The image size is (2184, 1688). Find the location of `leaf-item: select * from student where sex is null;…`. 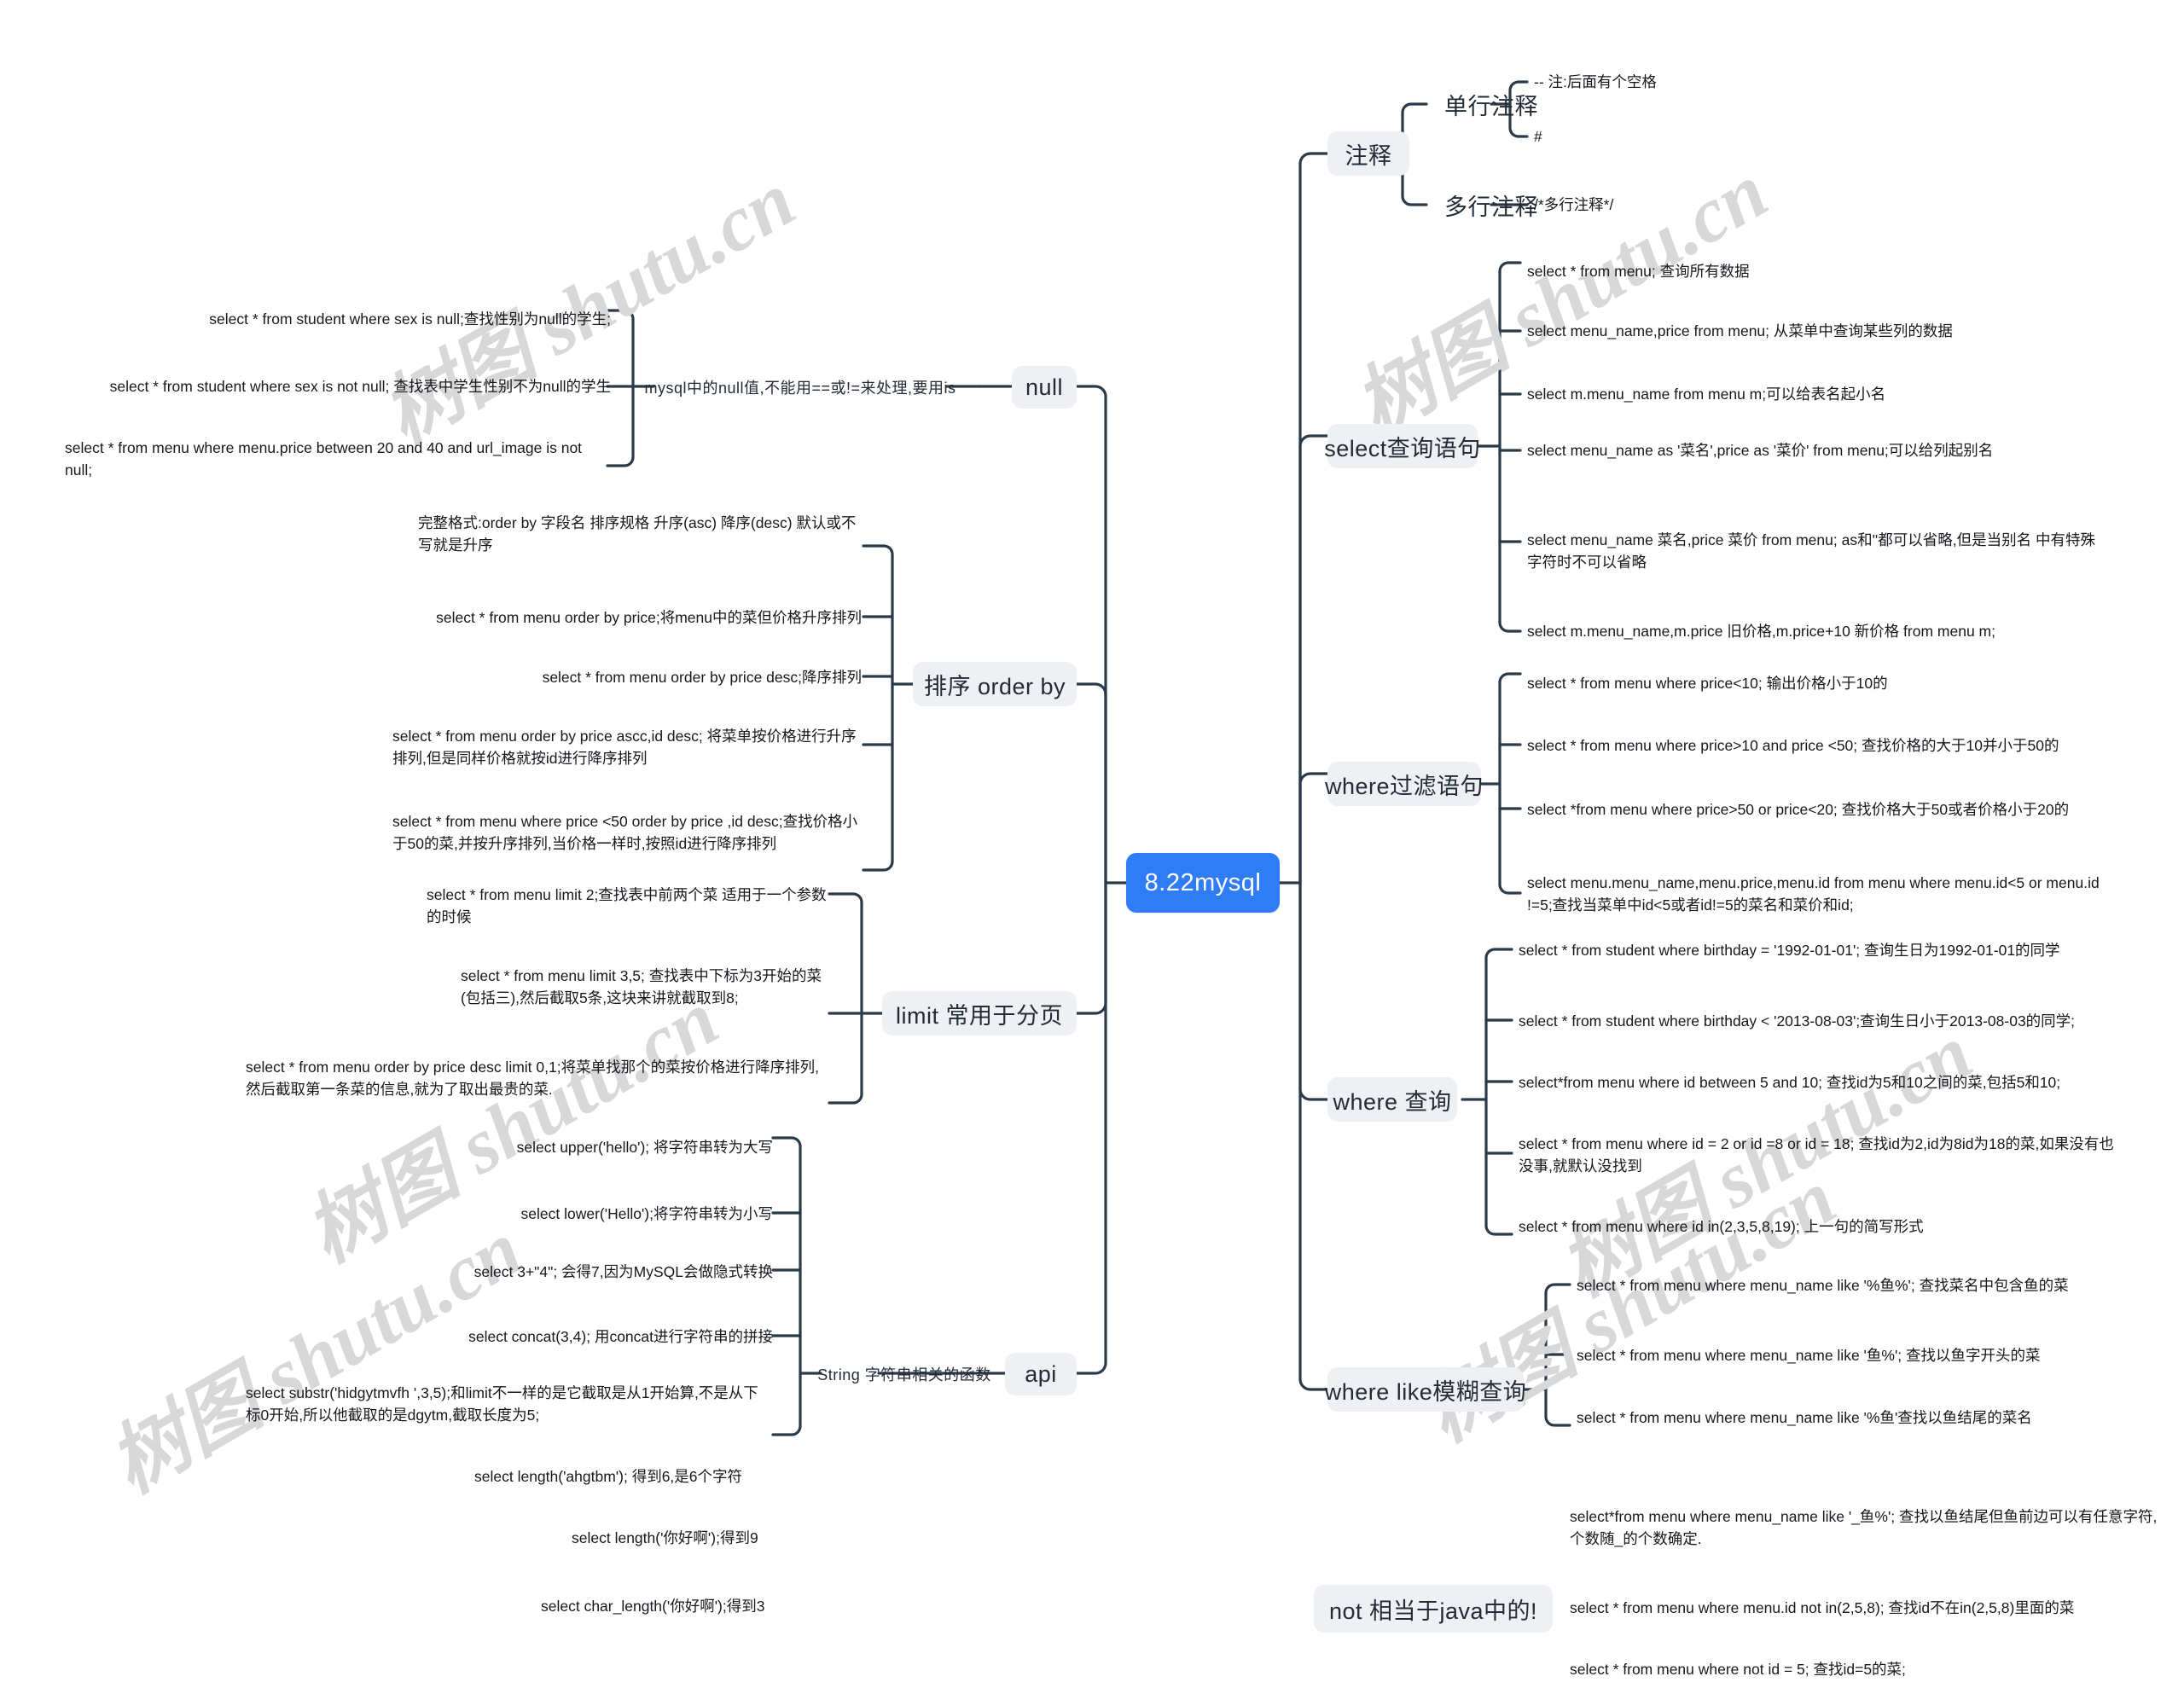

leaf-item: select * from student where sex is null;… is located at coordinates (410, 319).